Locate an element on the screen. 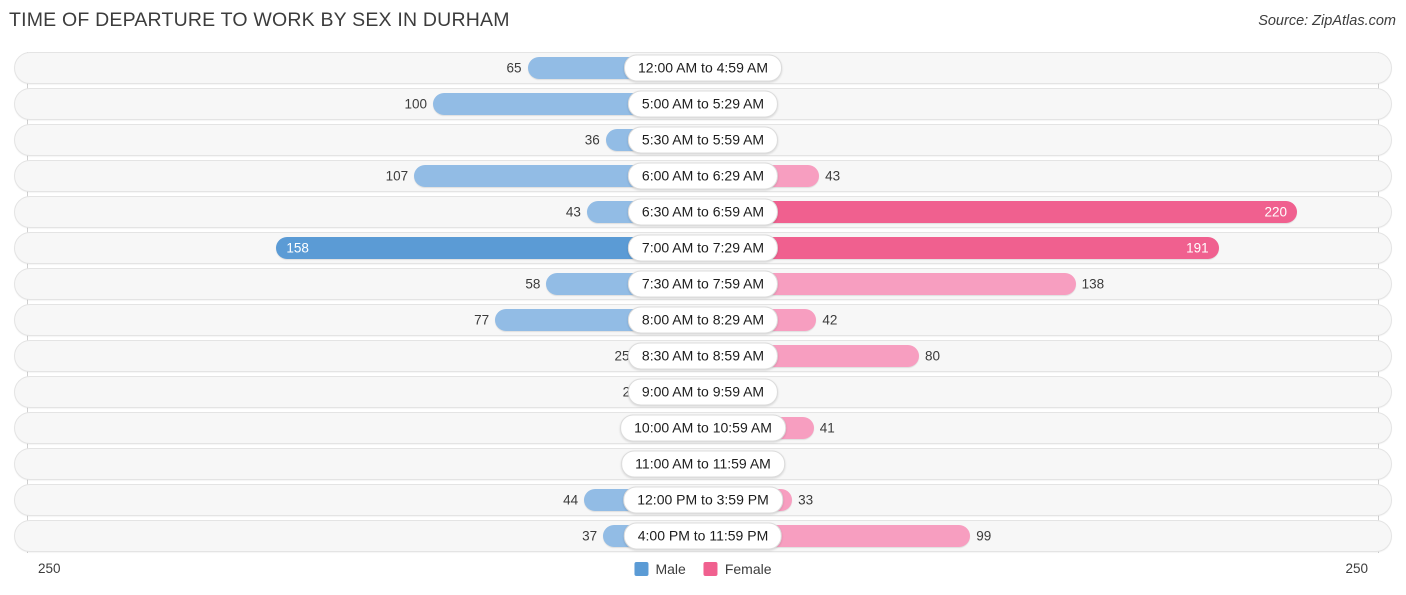 The image size is (1406, 595). category-label: 6:30 AM to 6:59 AM is located at coordinates (703, 212).